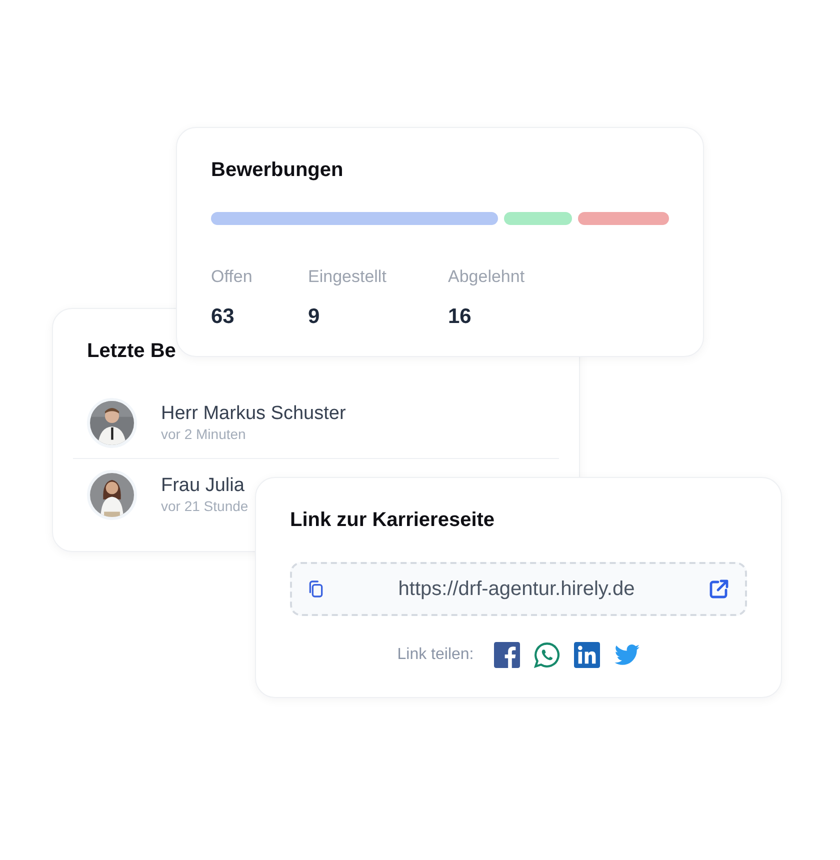 Image resolution: width=840 pixels, height=860 pixels. I want to click on external-link-icon, so click(719, 589).